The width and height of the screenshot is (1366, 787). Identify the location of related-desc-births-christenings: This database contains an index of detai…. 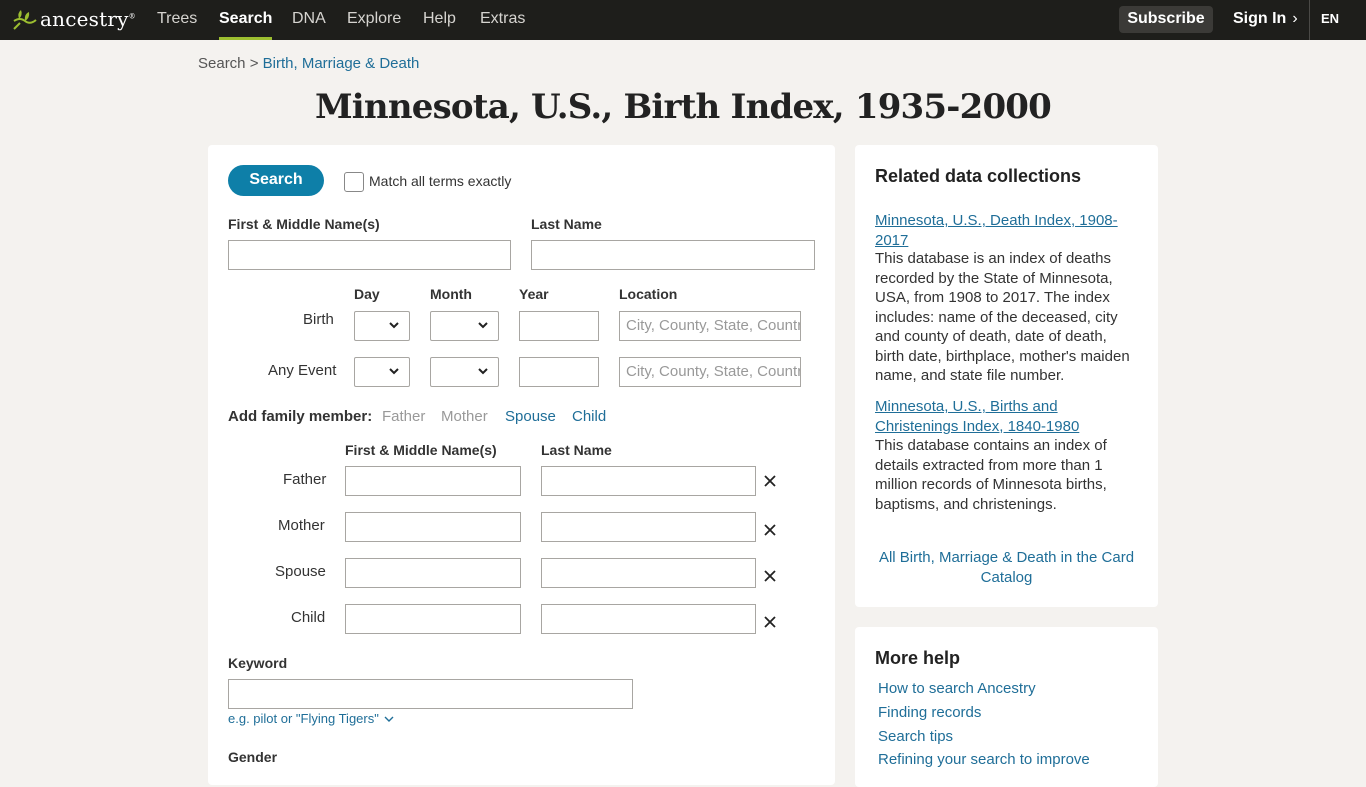
(991, 475).